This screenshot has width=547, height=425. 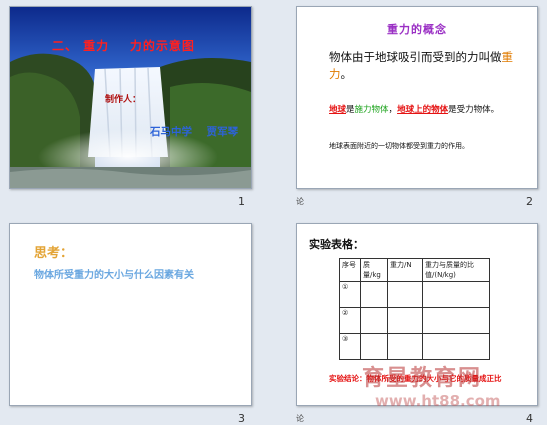 What do you see at coordinates (123, 46) in the screenshot?
I see `slide-1-title: 二、 重力 力的示意图` at bounding box center [123, 46].